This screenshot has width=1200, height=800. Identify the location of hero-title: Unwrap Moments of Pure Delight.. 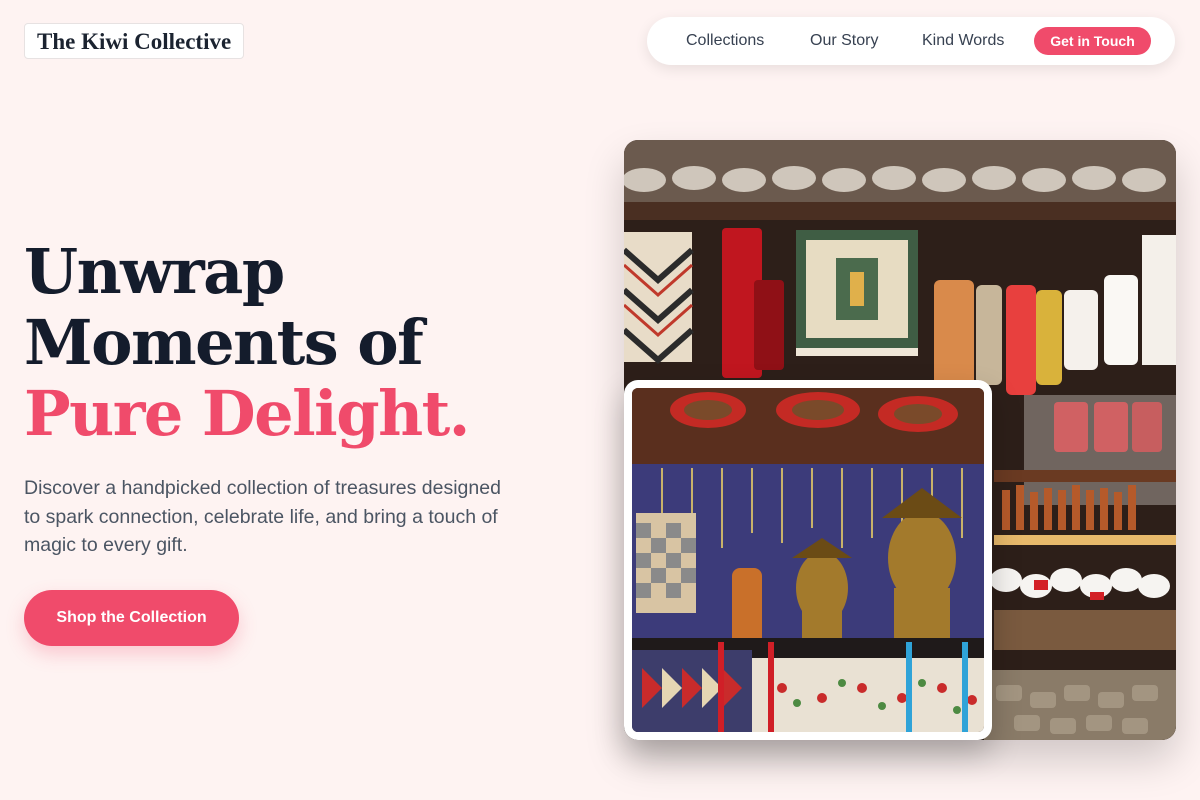
(247, 342).